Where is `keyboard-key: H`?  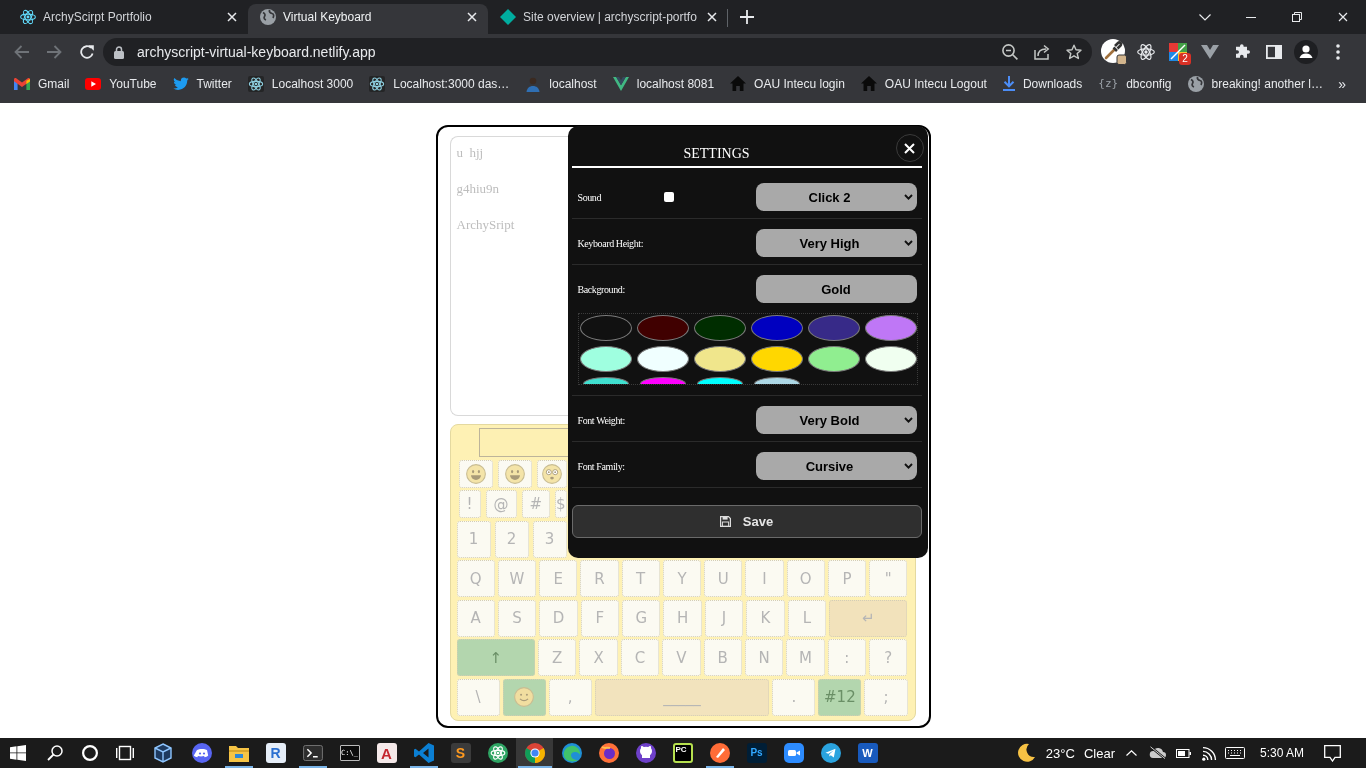 keyboard-key: H is located at coordinates (682, 618).